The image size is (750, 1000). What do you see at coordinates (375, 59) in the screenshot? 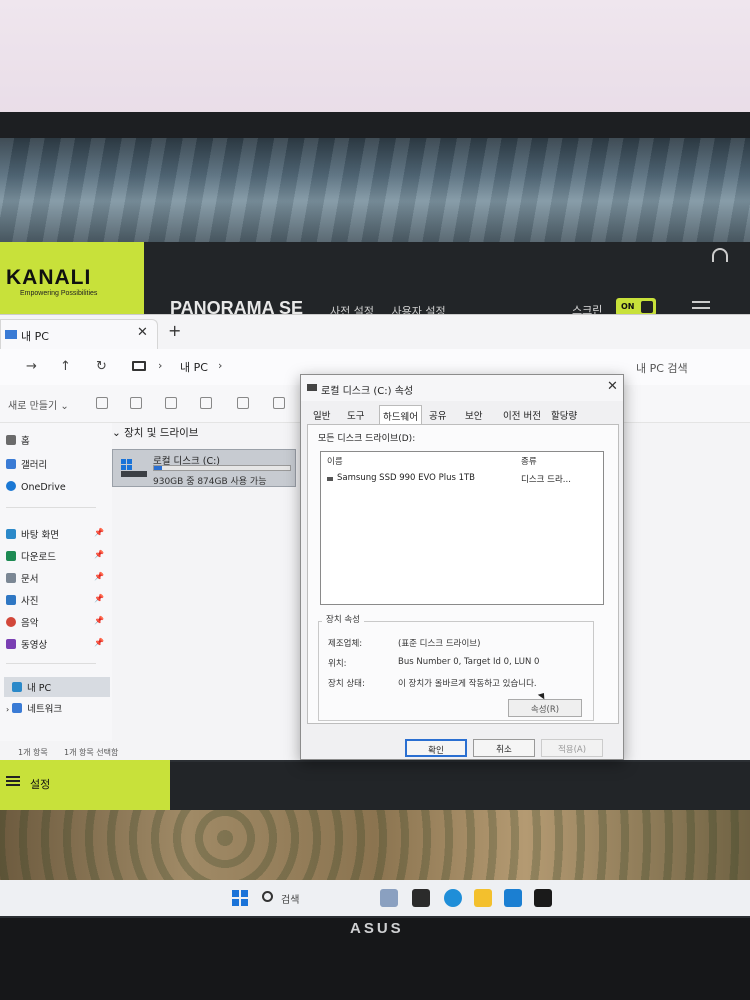
I see `wall-background` at bounding box center [375, 59].